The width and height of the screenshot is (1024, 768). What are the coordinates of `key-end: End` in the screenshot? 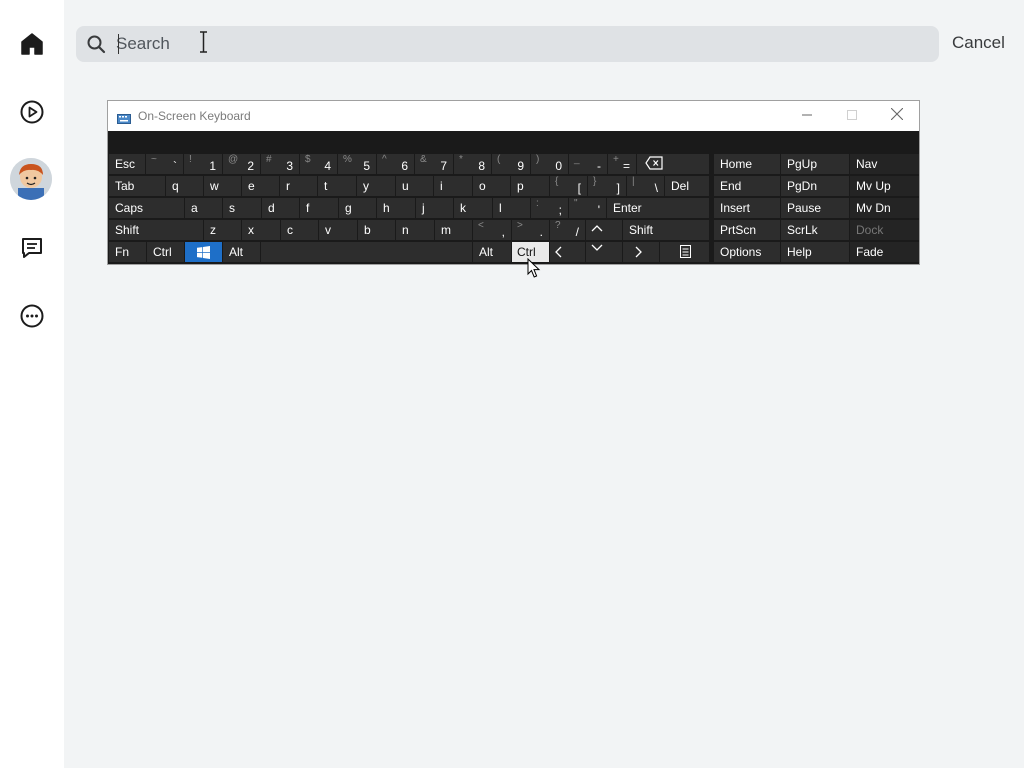 It's located at (747, 186).